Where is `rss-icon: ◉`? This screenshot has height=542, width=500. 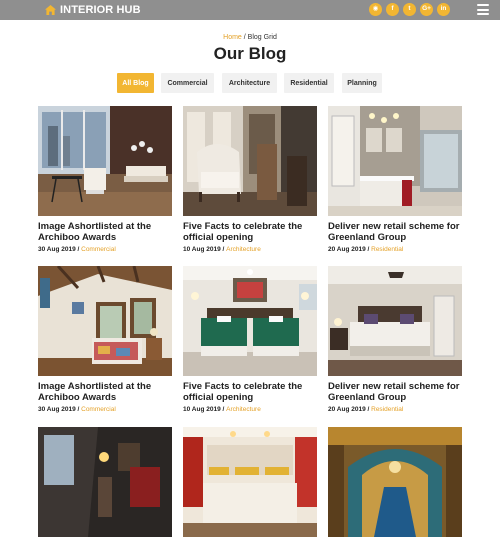
rss-icon: ◉ is located at coordinates (375, 9).